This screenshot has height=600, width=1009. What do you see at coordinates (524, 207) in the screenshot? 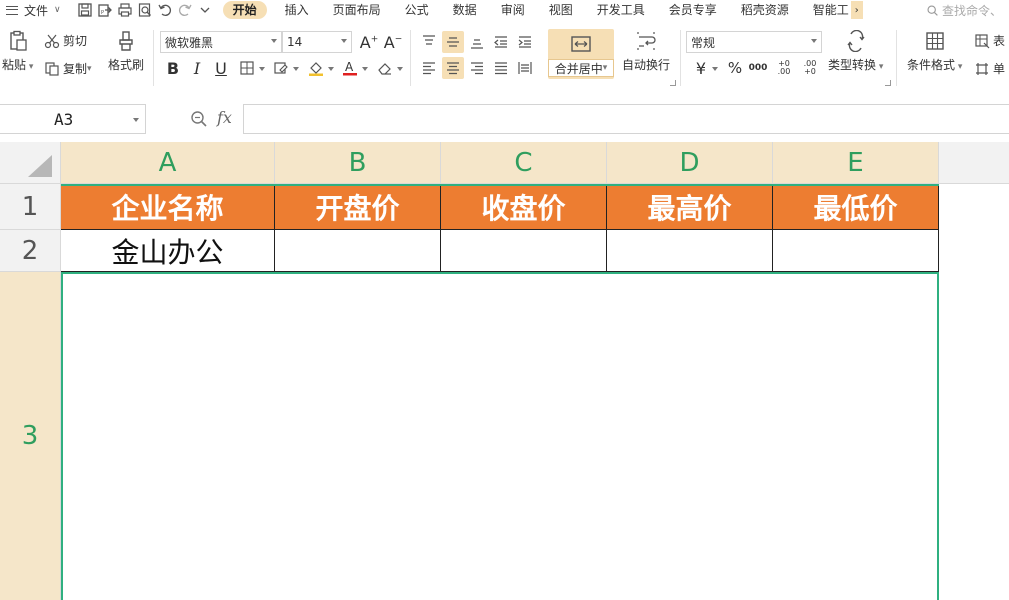
I see `cell-c1: 收盘价` at bounding box center [524, 207].